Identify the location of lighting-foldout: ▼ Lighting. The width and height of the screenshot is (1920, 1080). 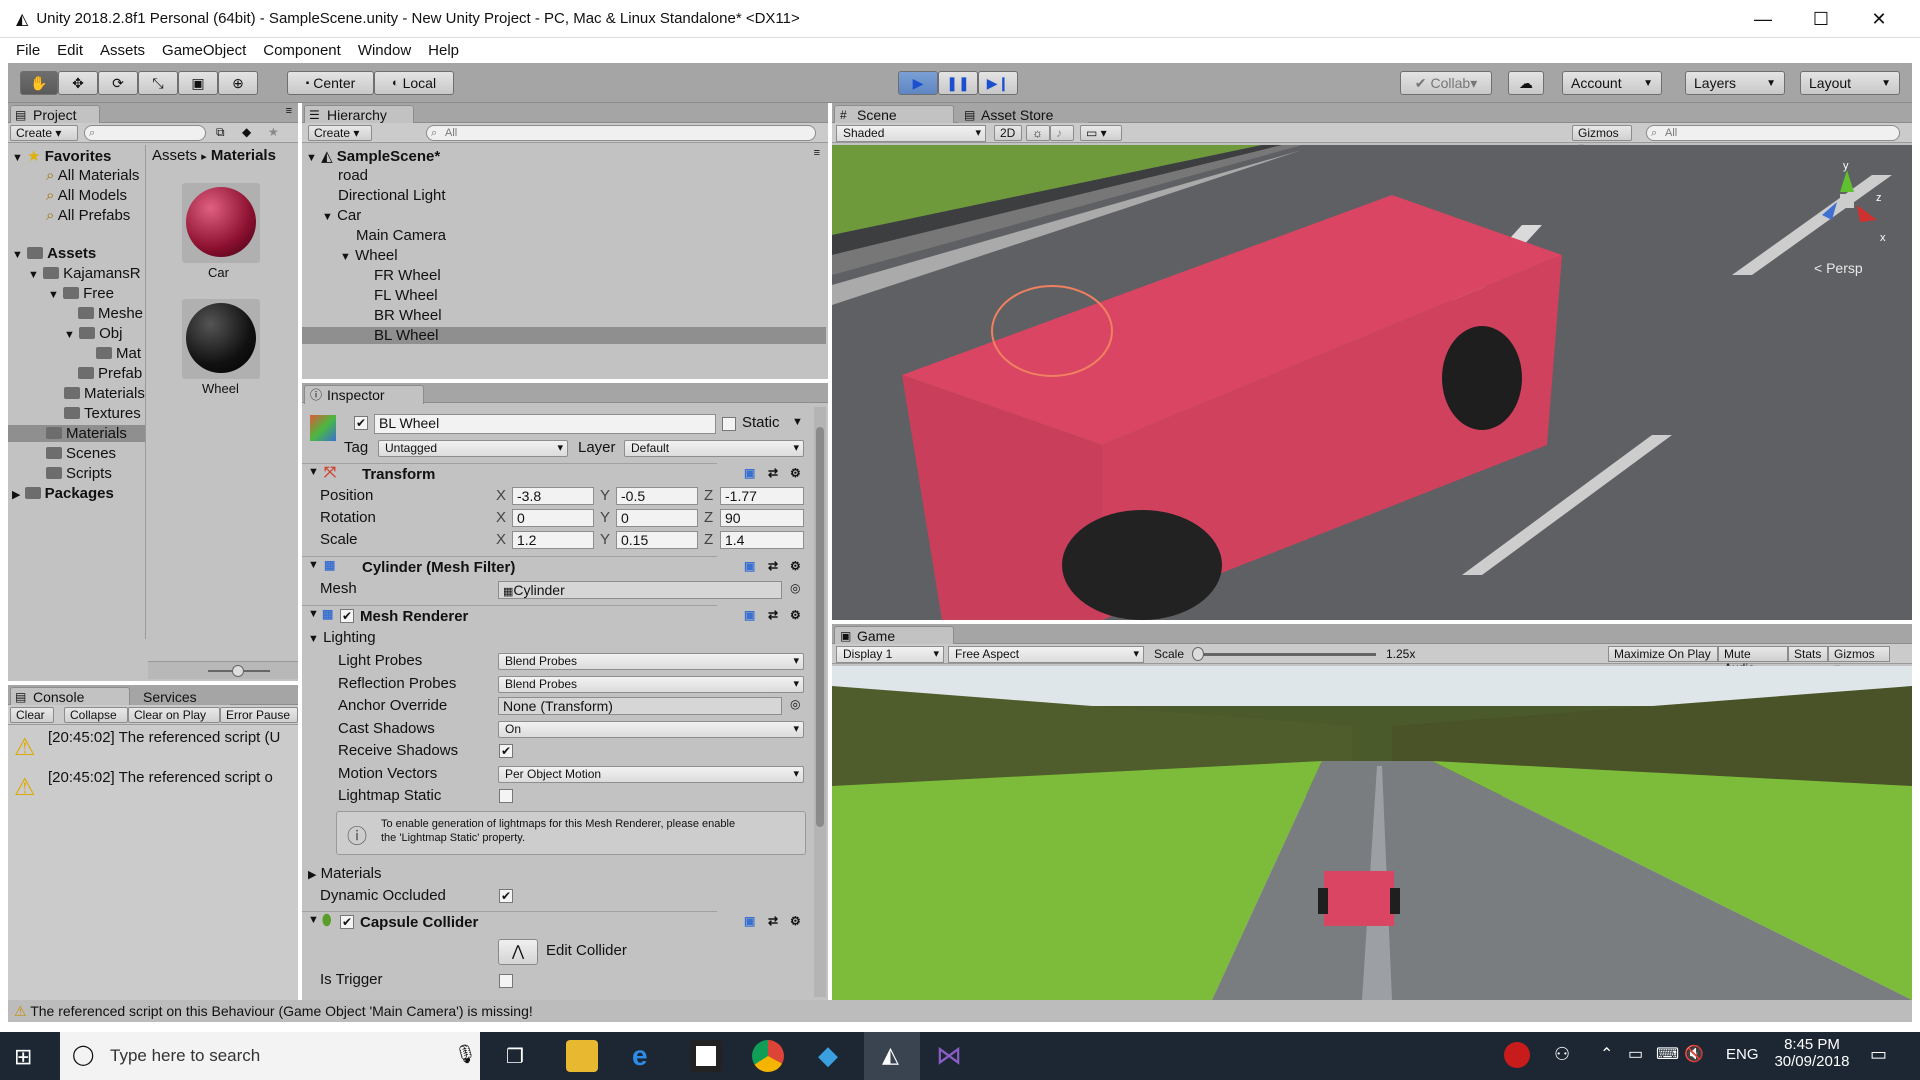
(342, 637).